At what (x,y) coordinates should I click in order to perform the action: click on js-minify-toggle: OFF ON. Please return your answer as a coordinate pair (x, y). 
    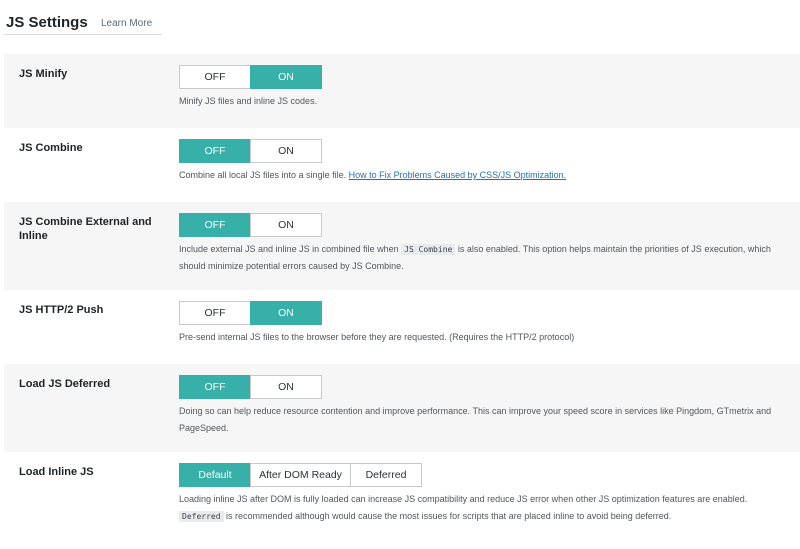
    Looking at the image, I should click on (250, 77).